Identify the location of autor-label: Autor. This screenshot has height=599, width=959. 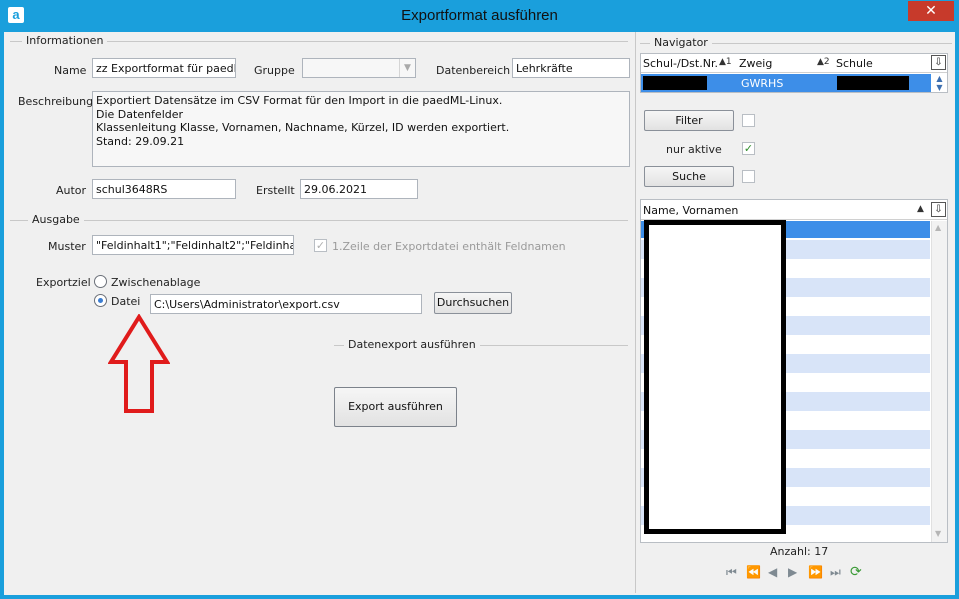
(71, 190).